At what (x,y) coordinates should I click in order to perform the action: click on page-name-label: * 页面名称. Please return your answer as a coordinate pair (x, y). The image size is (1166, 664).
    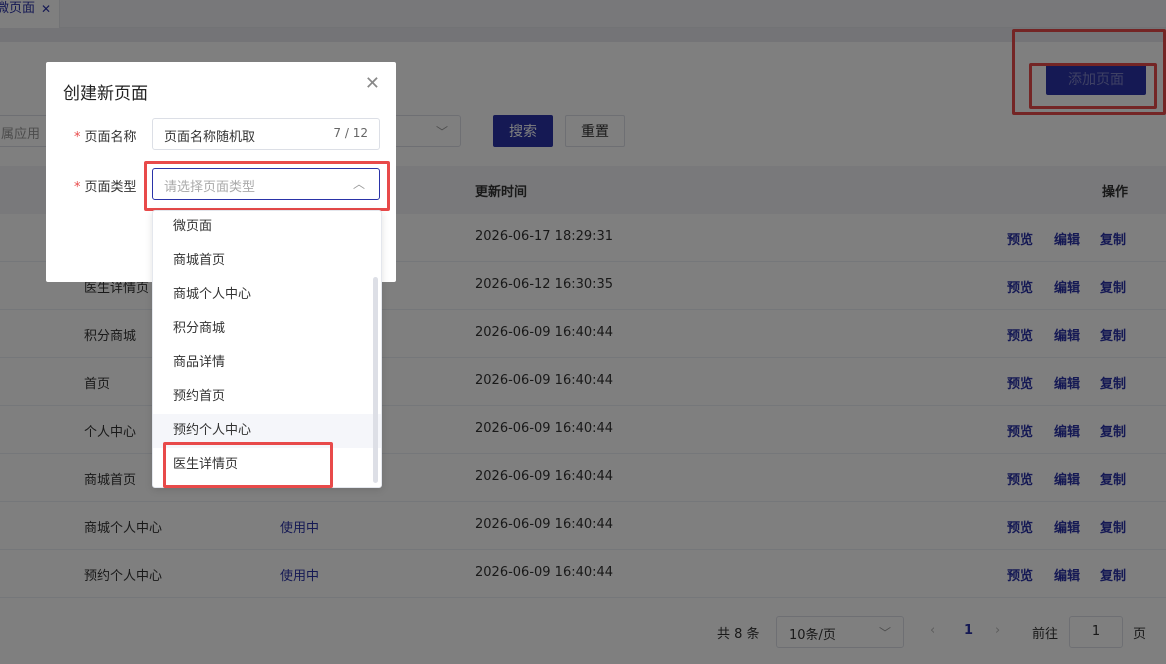
    Looking at the image, I should click on (105, 137).